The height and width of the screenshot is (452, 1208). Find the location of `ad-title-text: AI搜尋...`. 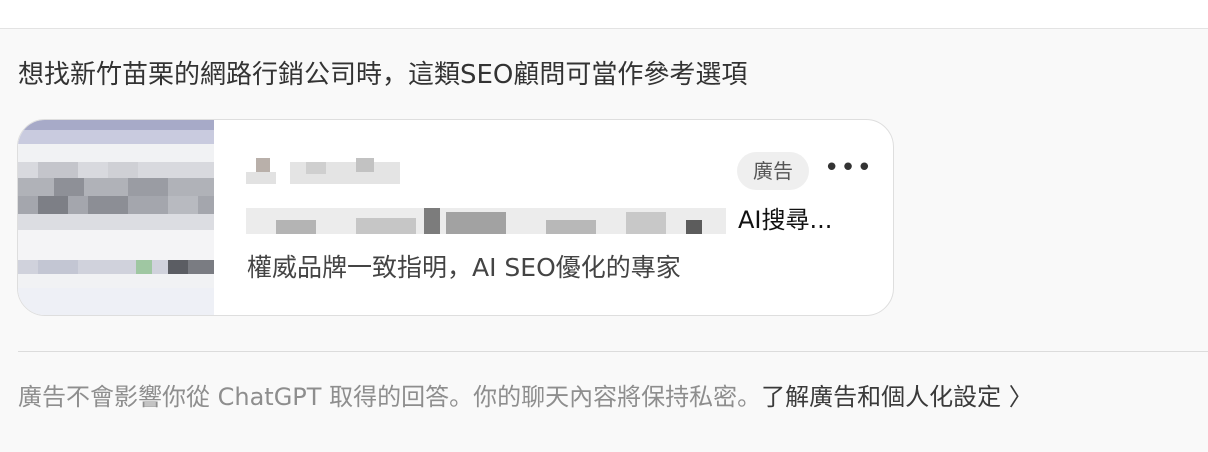

ad-title-text: AI搜尋... is located at coordinates (785, 220).